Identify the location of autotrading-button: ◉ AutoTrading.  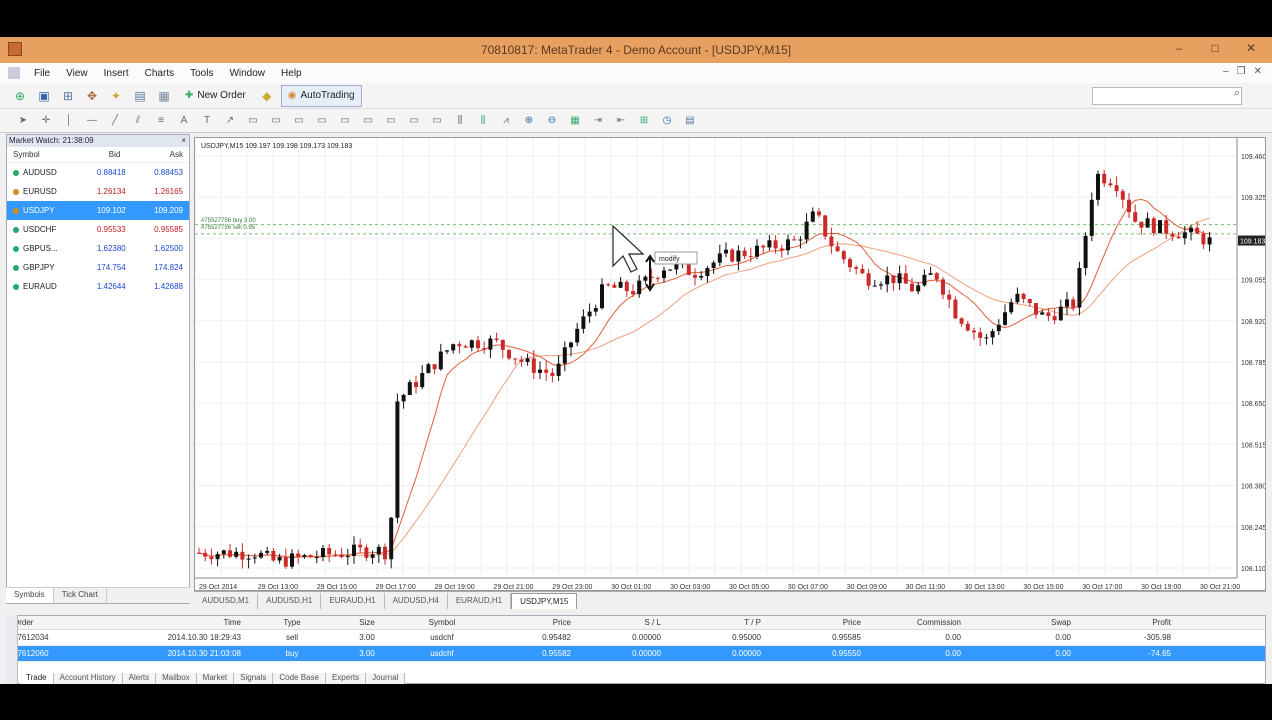
(321, 95).